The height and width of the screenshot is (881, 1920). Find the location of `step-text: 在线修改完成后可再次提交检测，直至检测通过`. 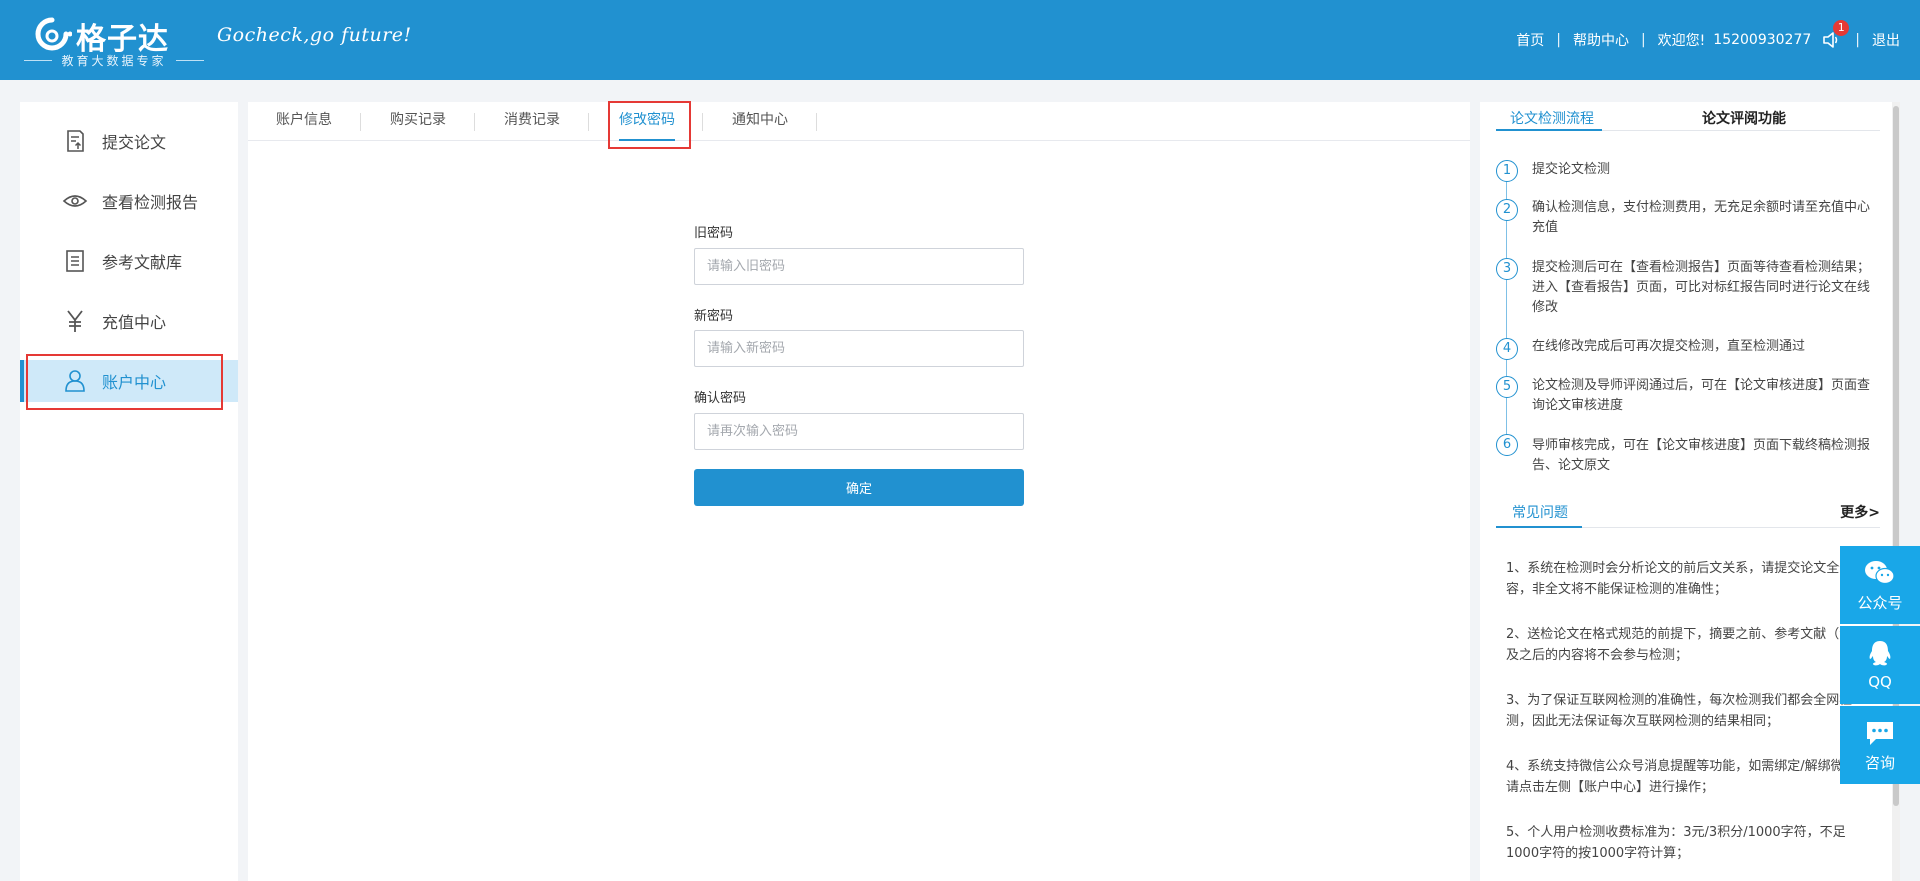

step-text: 在线修改完成后可再次提交检测，直至检测通过 is located at coordinates (1669, 346).